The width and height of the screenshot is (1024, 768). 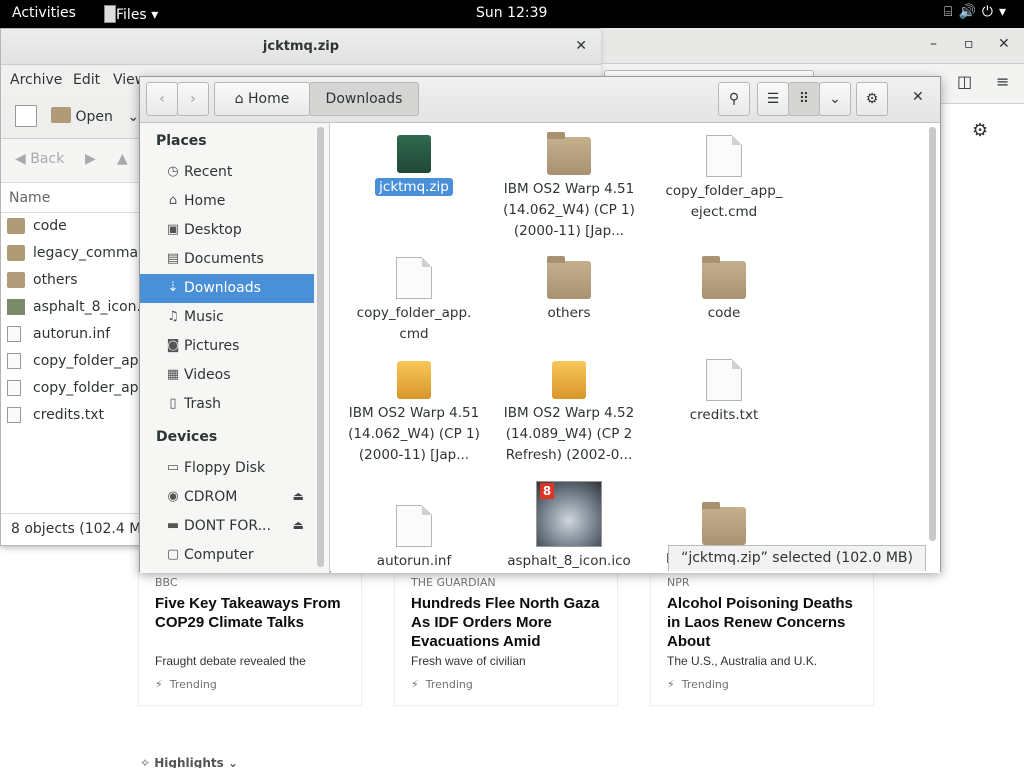 What do you see at coordinates (414, 301) in the screenshot?
I see `file-item: copy_folder_app. cmd` at bounding box center [414, 301].